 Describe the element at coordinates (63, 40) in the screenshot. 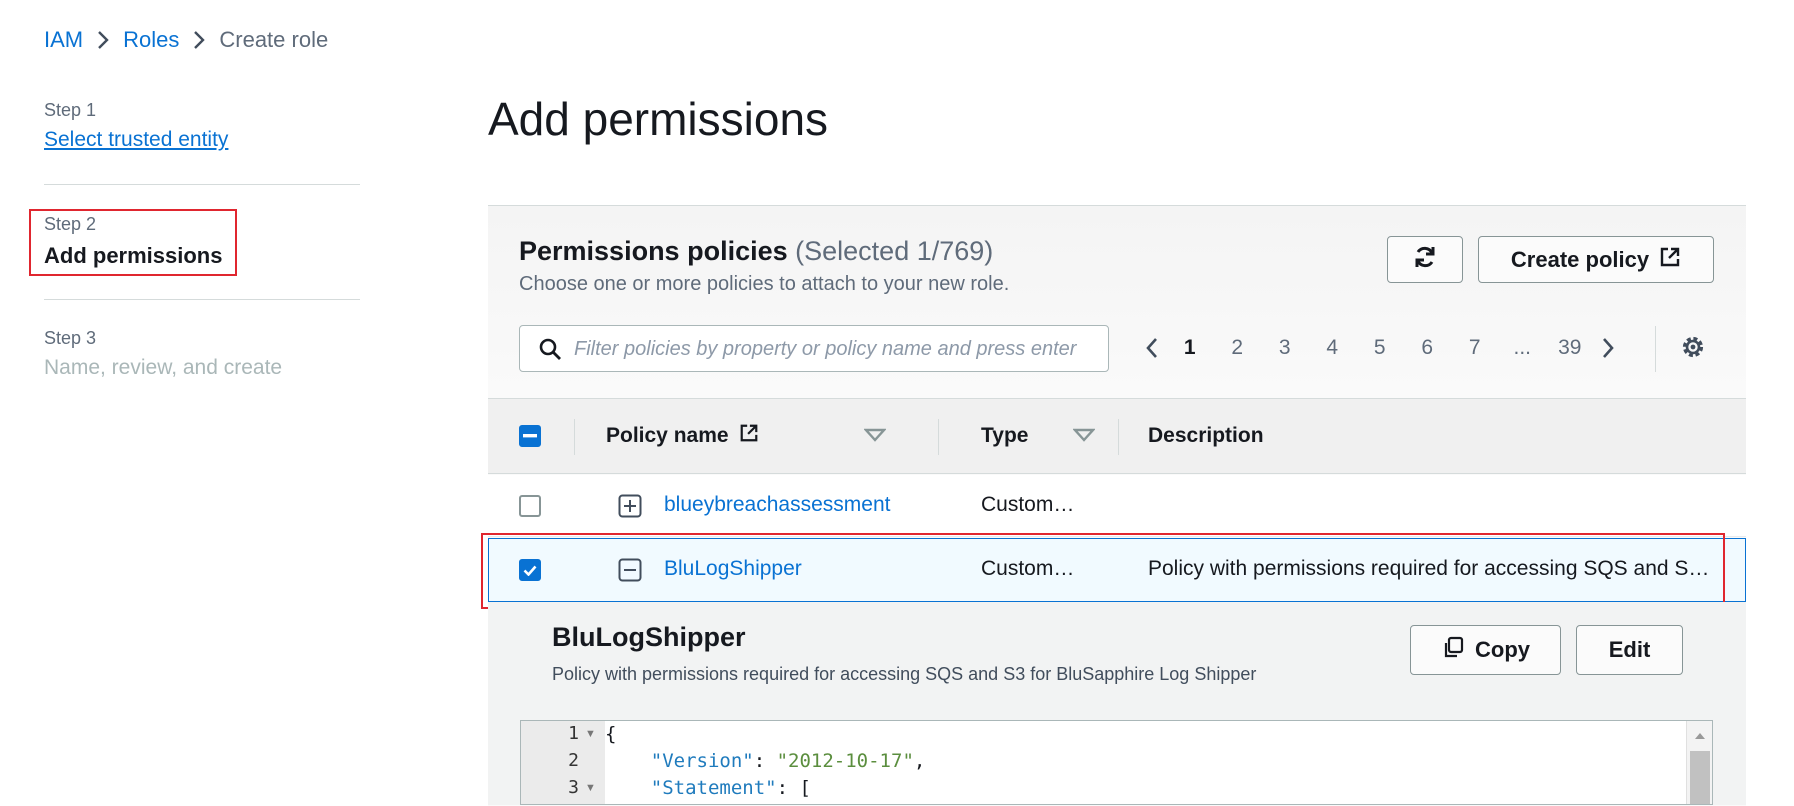

I see `breadcrumb-iam-link: IAM` at that location.